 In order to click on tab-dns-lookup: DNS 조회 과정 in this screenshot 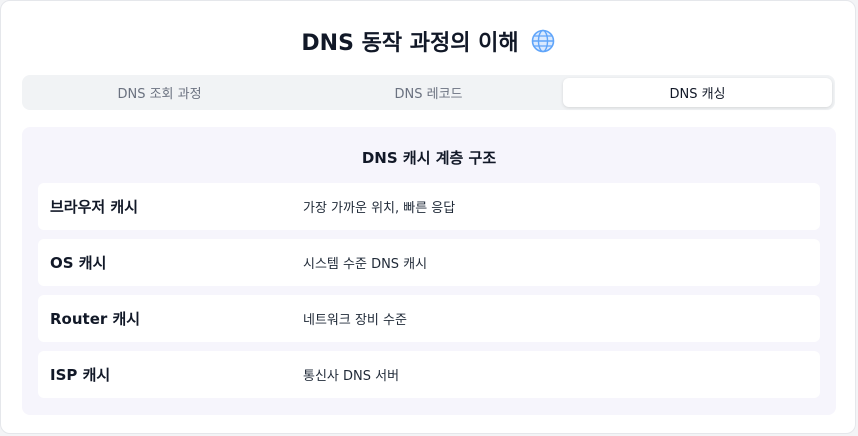, I will do `click(159, 92)`.